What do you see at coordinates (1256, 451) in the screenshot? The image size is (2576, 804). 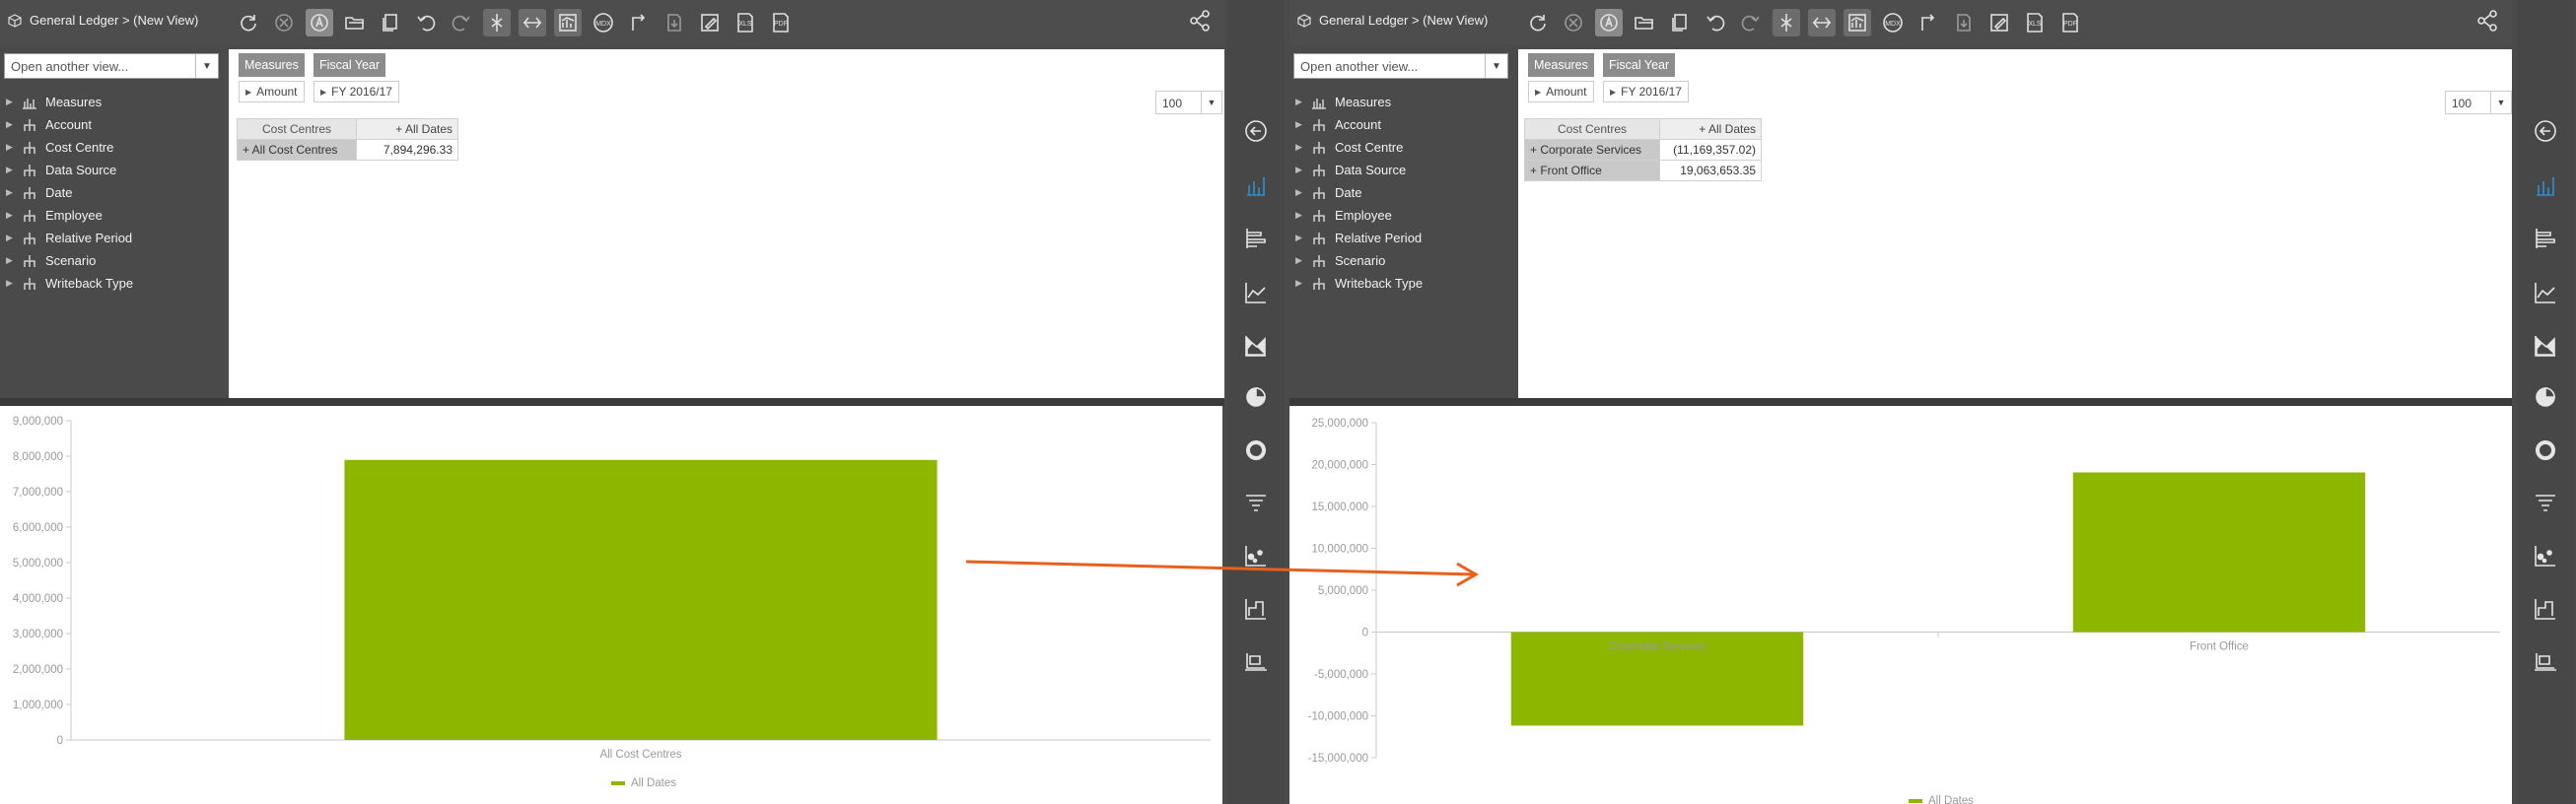 I see `donut-chart-icon` at bounding box center [1256, 451].